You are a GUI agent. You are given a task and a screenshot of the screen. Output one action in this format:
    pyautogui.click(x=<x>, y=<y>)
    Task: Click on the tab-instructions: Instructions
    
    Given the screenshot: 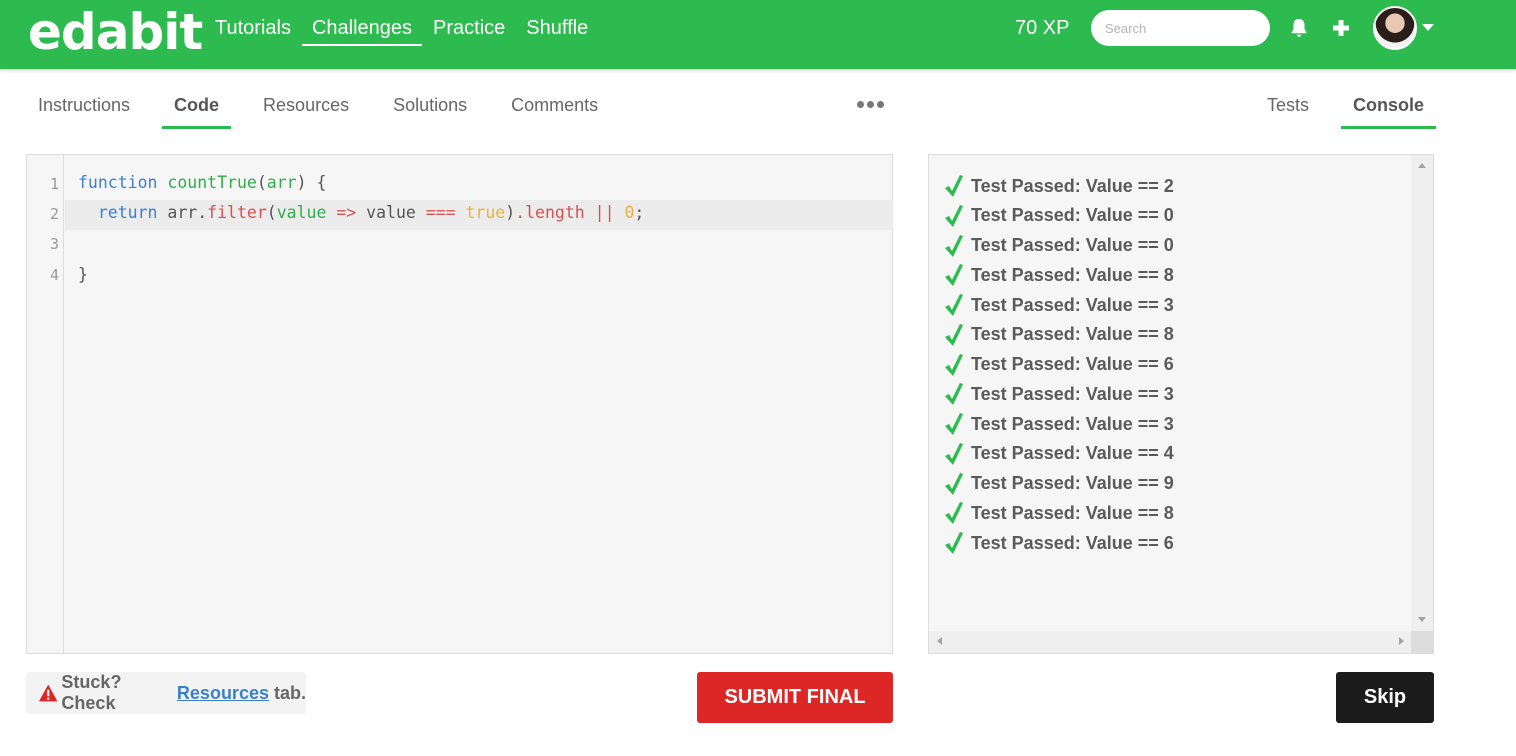 What is the action you would take?
    pyautogui.click(x=84, y=109)
    